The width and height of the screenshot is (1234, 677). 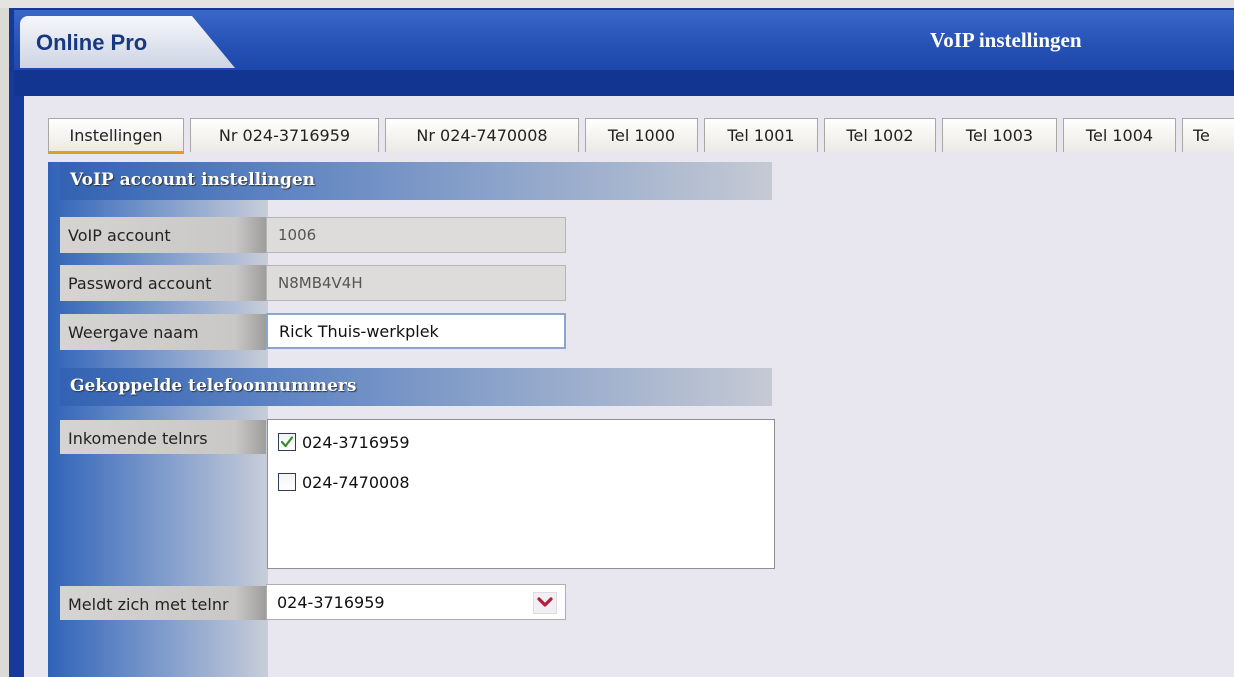 I want to click on tab-nr-024-7470008: Nr 024-7470008, so click(x=482, y=135).